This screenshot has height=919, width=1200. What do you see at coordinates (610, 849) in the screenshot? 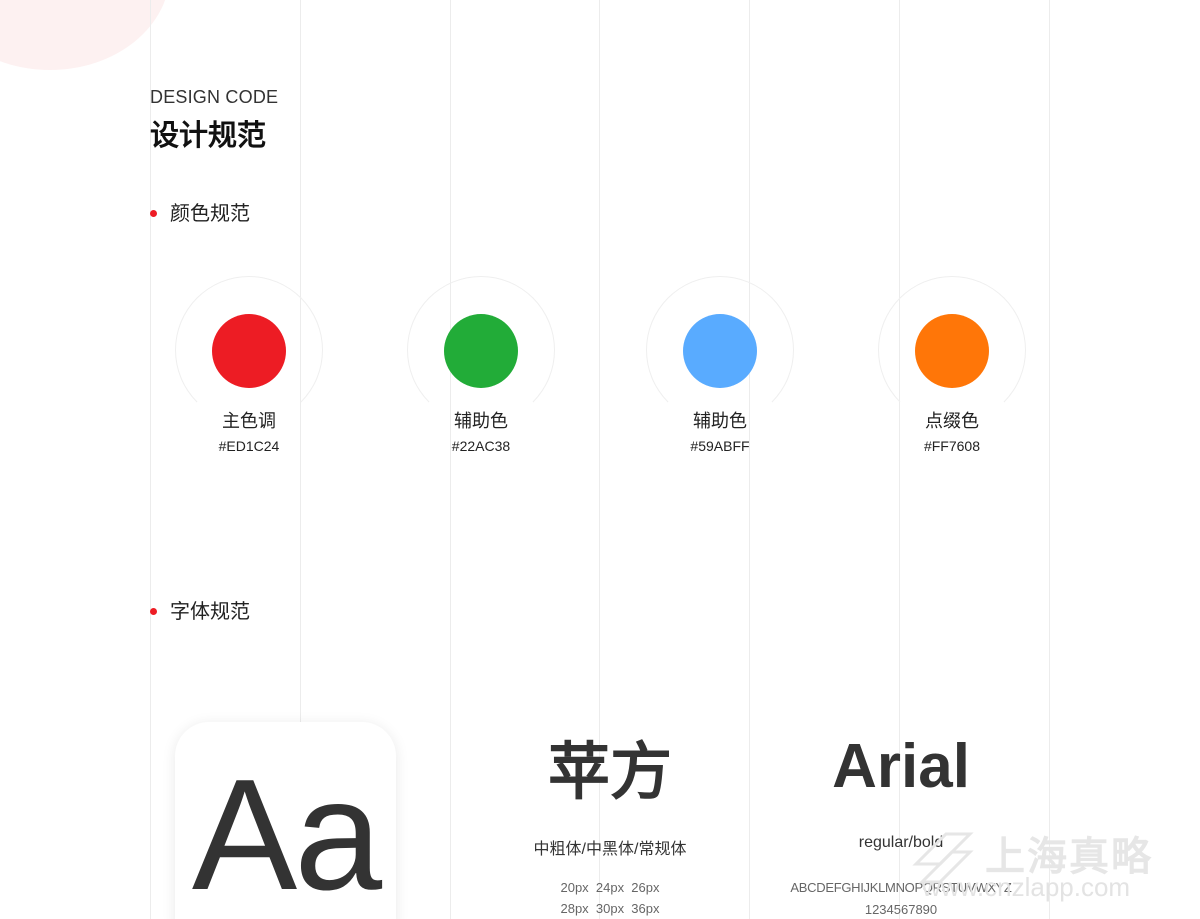
I see `font-pingfang-weights: 中粗体/中黑体/常规体` at bounding box center [610, 849].